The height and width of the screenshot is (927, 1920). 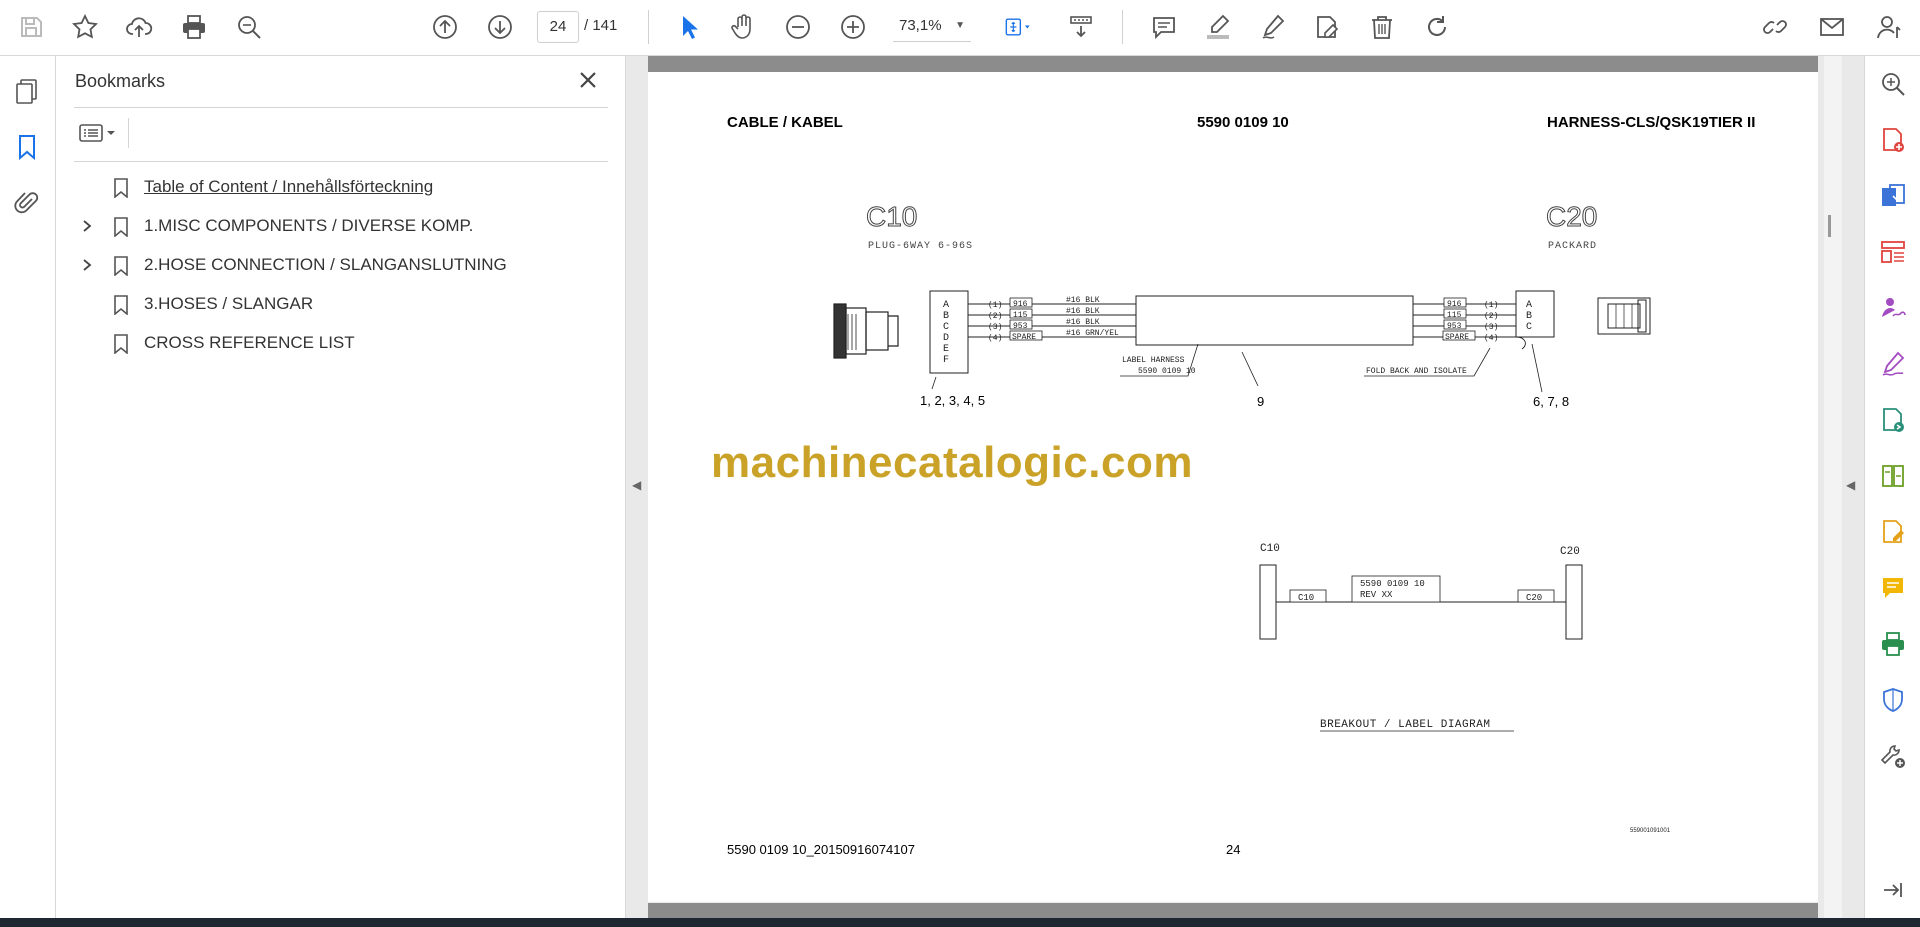 I want to click on breakout-label-line2: REV XX, so click(x=1376, y=595).